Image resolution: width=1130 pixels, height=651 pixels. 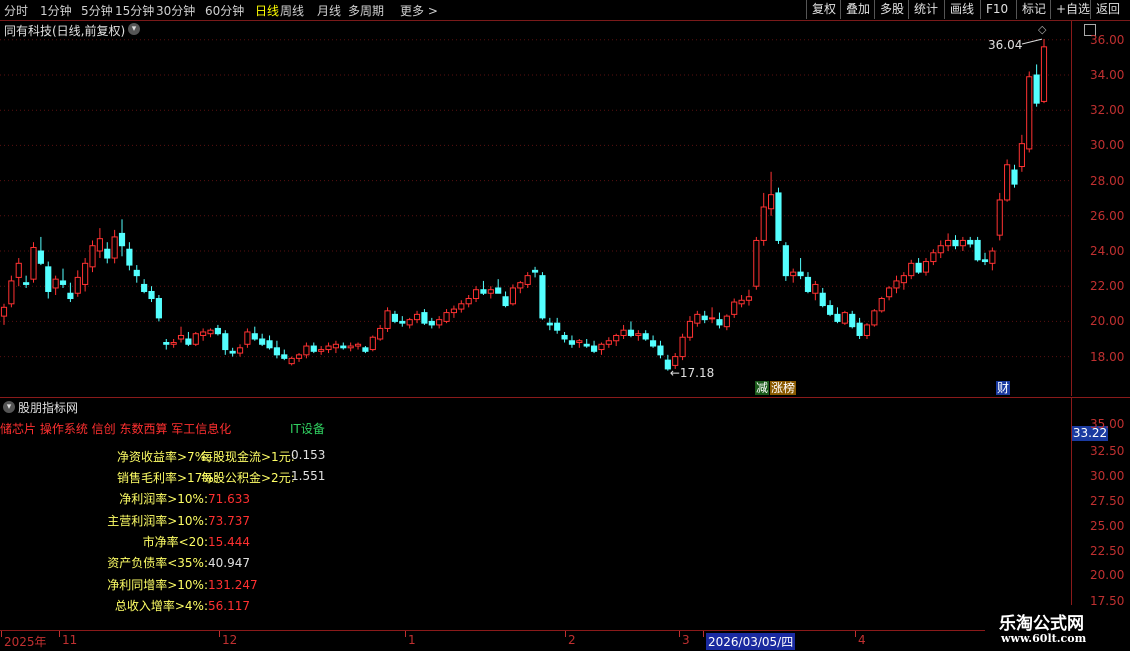 I want to click on toolbar-button-2: 多股, so click(x=891, y=9).